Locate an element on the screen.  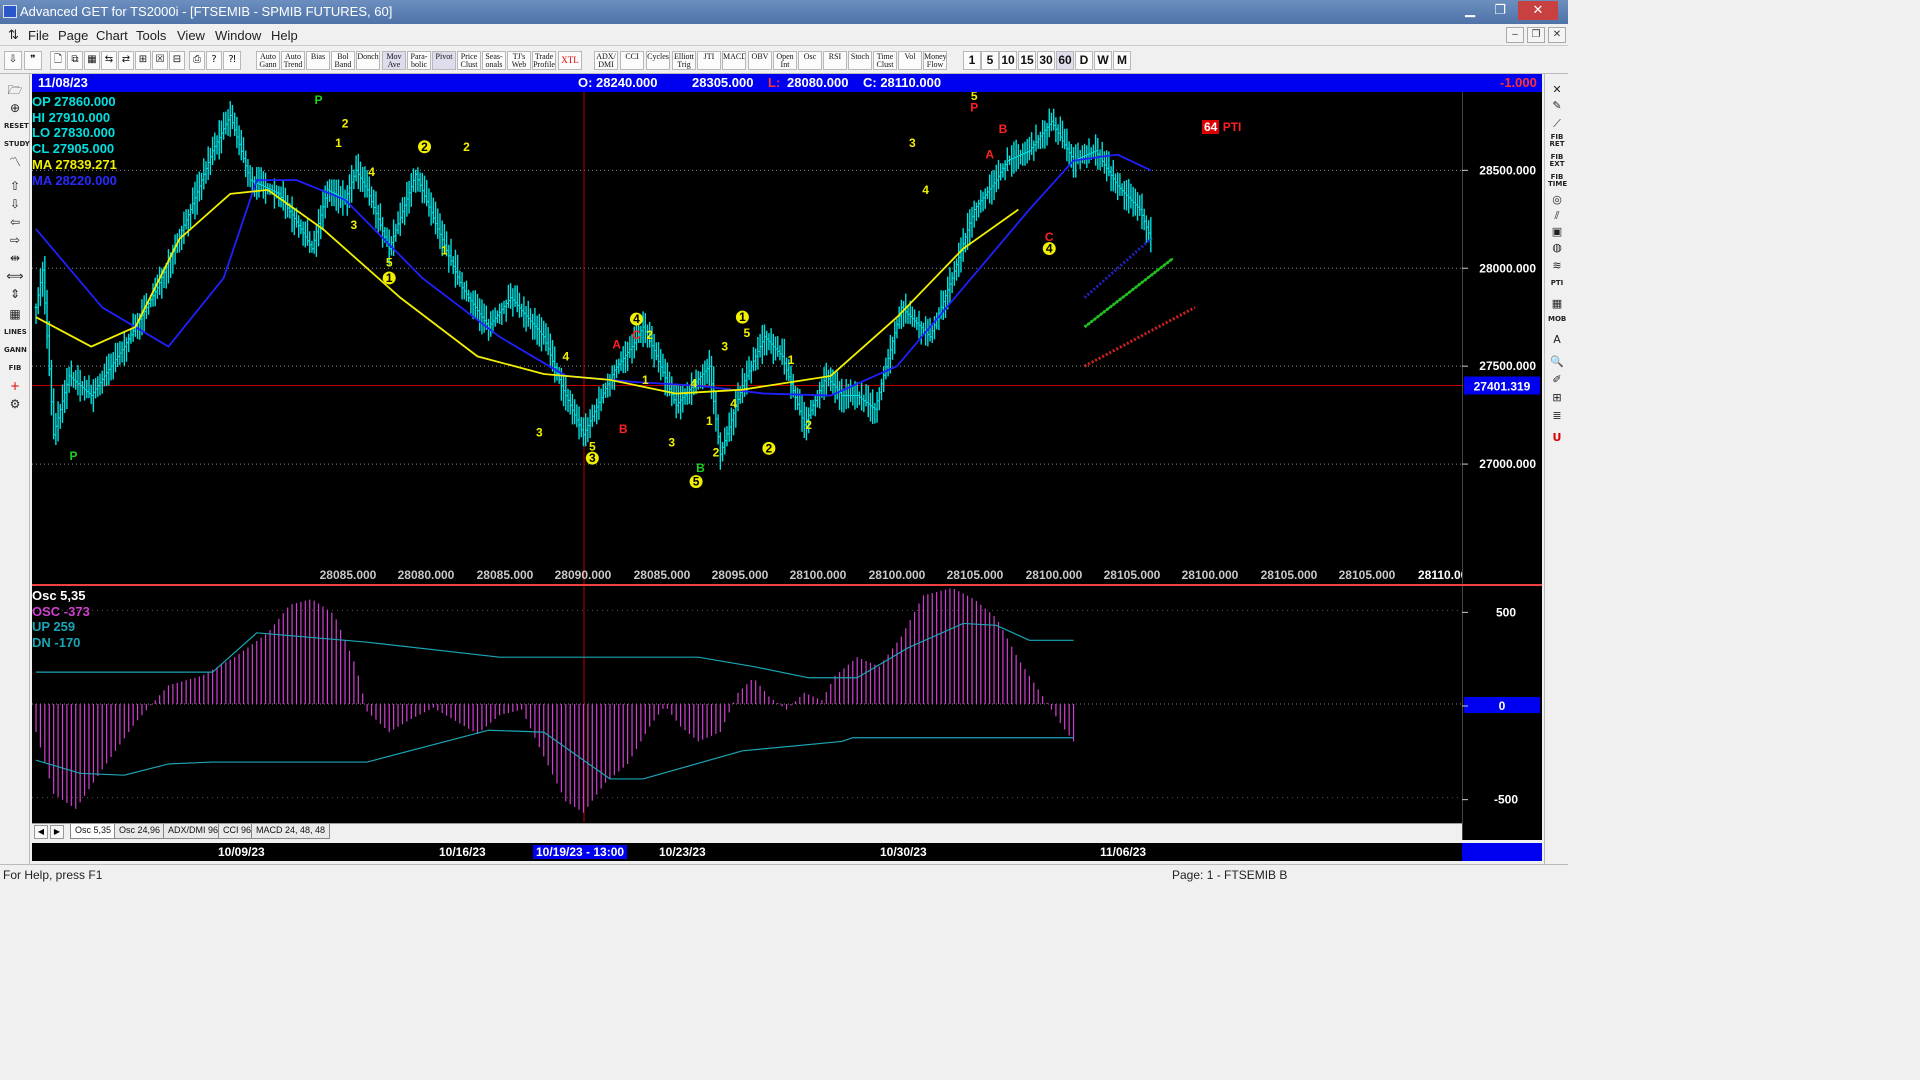
marker-icon: ✐ is located at coordinates (1557, 380).